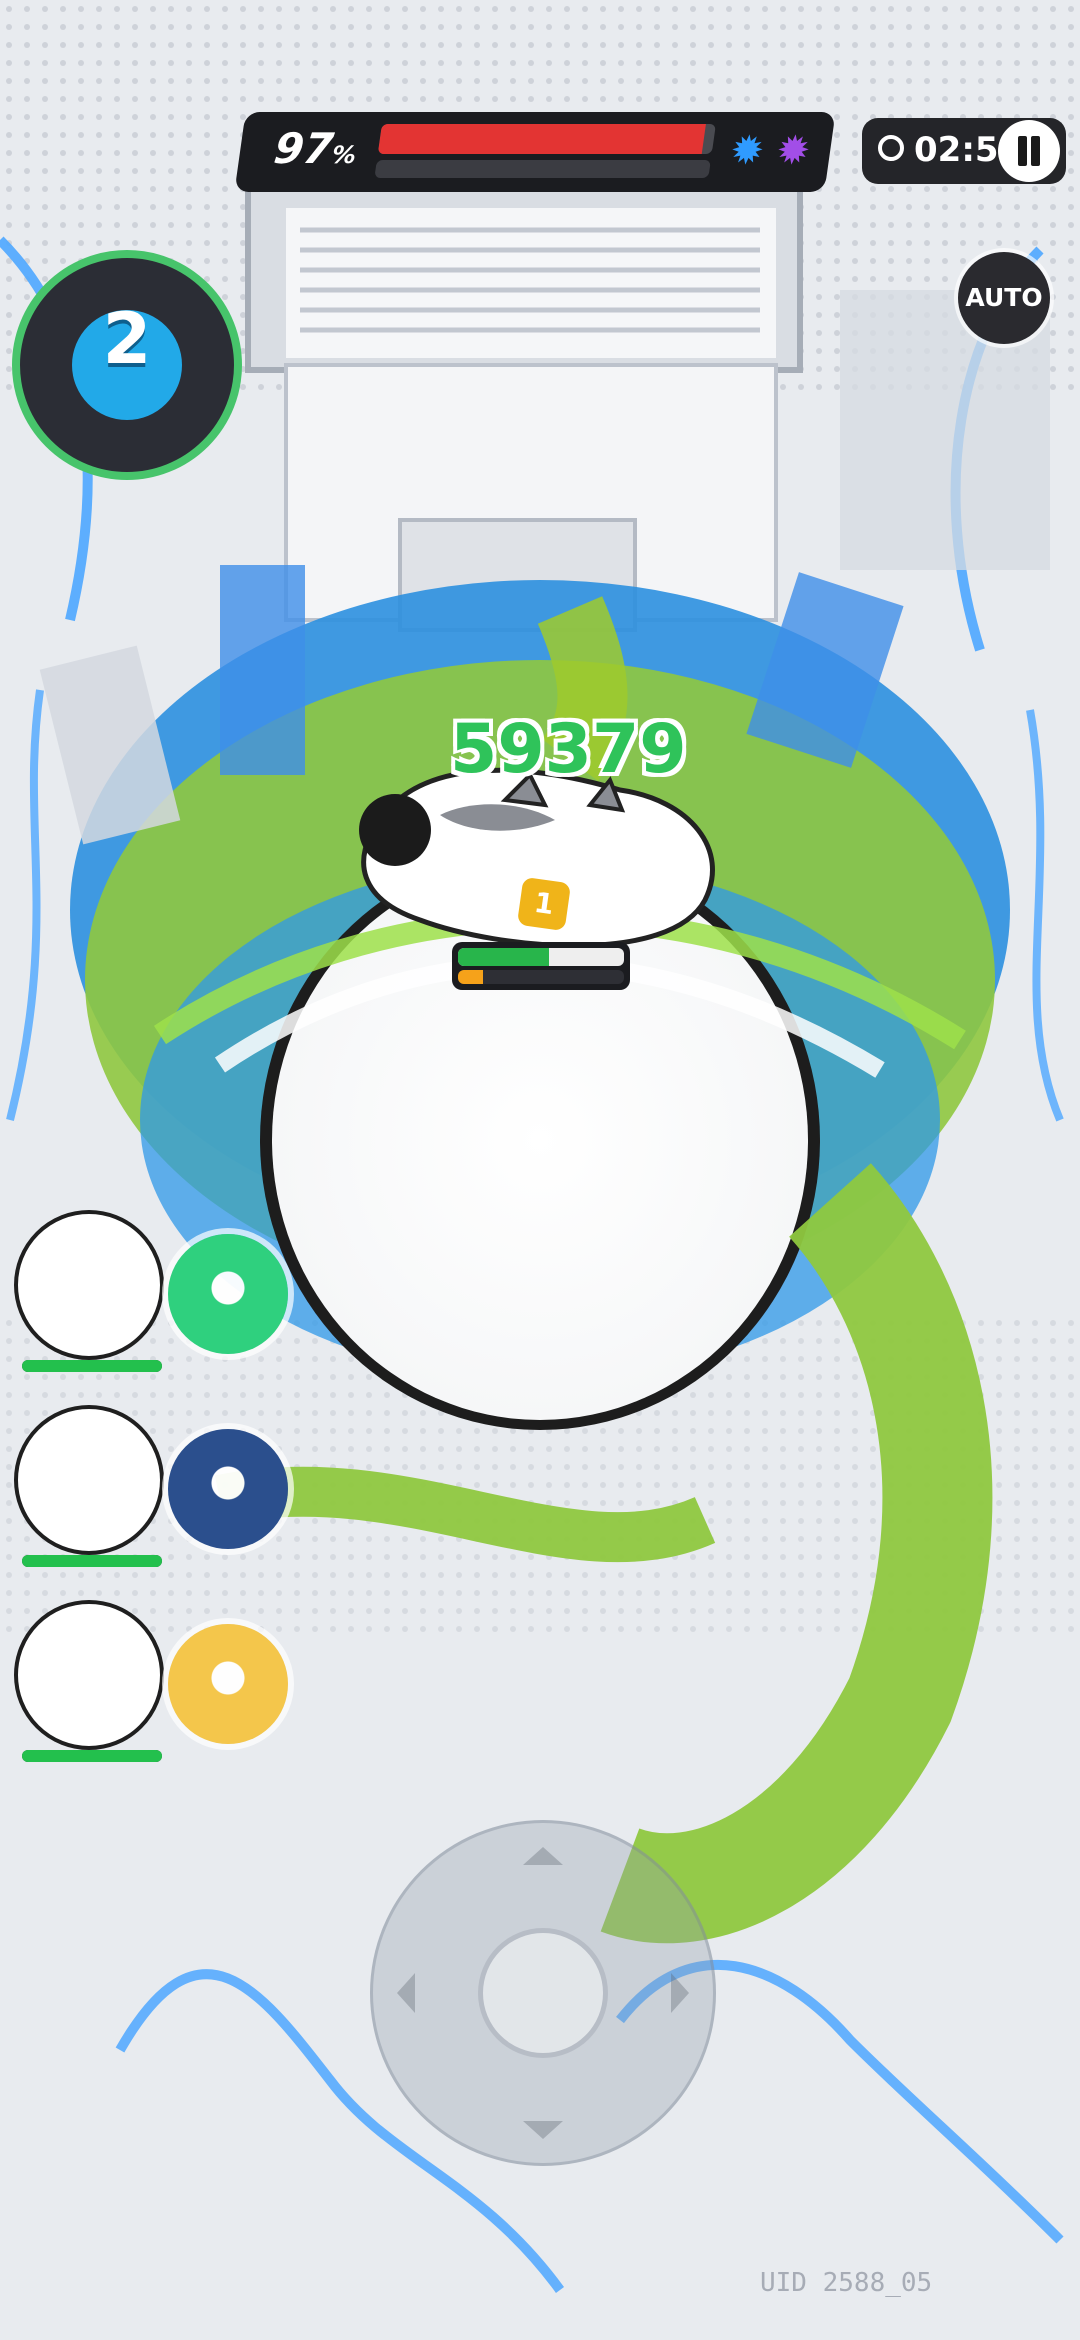 Image resolution: width=1080 pixels, height=2340 pixels. I want to click on pause-button, so click(1029, 151).